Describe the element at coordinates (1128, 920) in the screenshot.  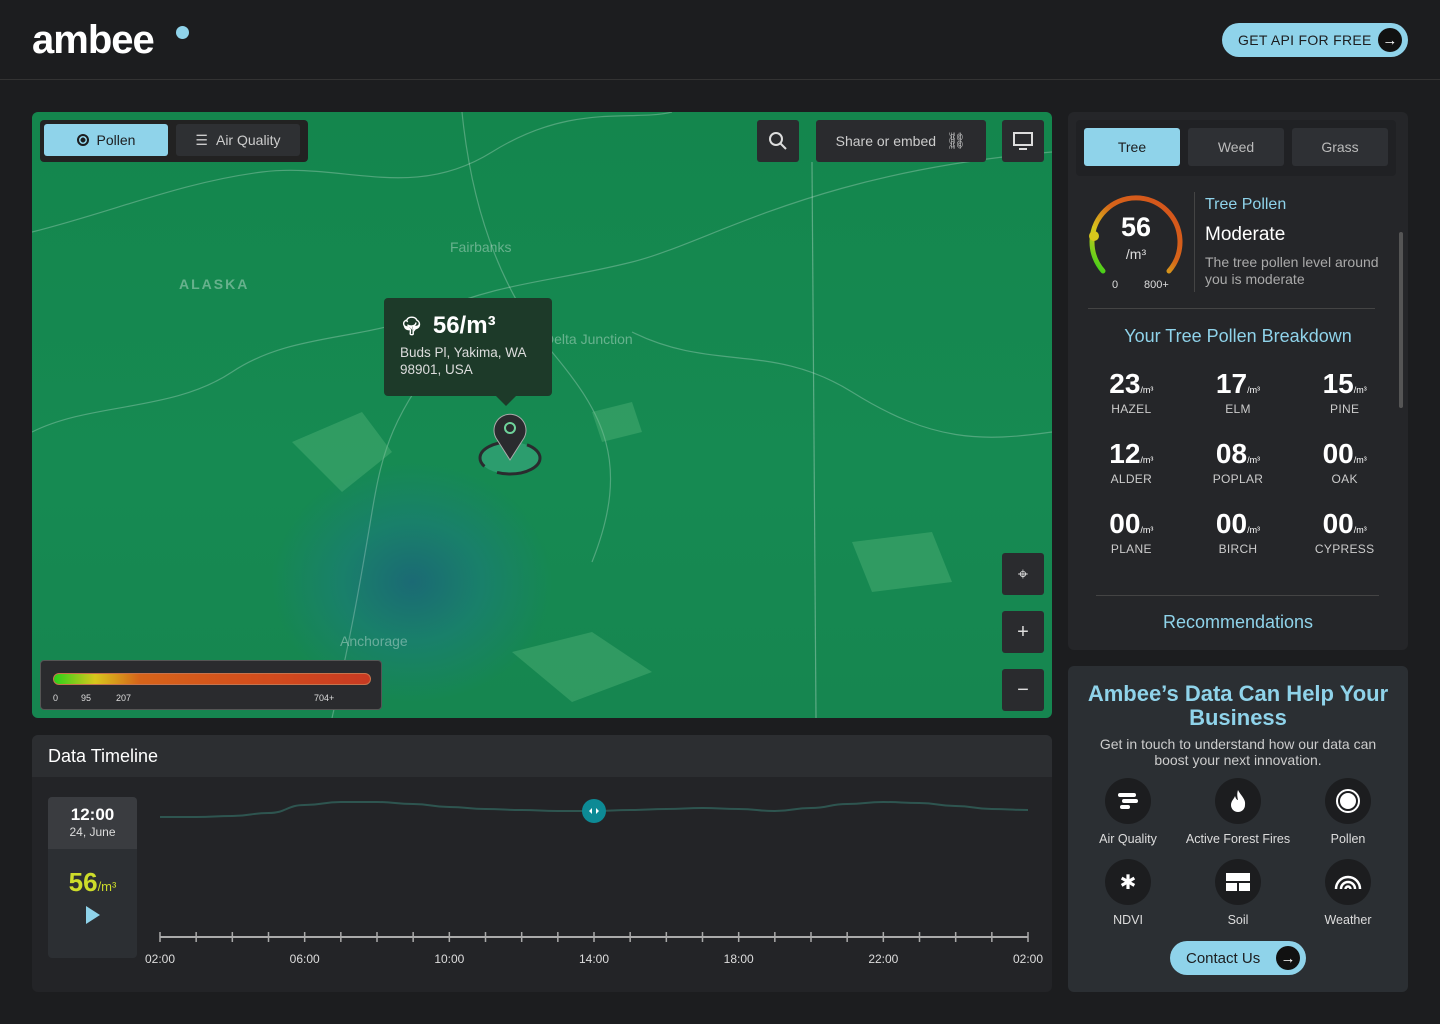
I see `service-label: NDVI` at that location.